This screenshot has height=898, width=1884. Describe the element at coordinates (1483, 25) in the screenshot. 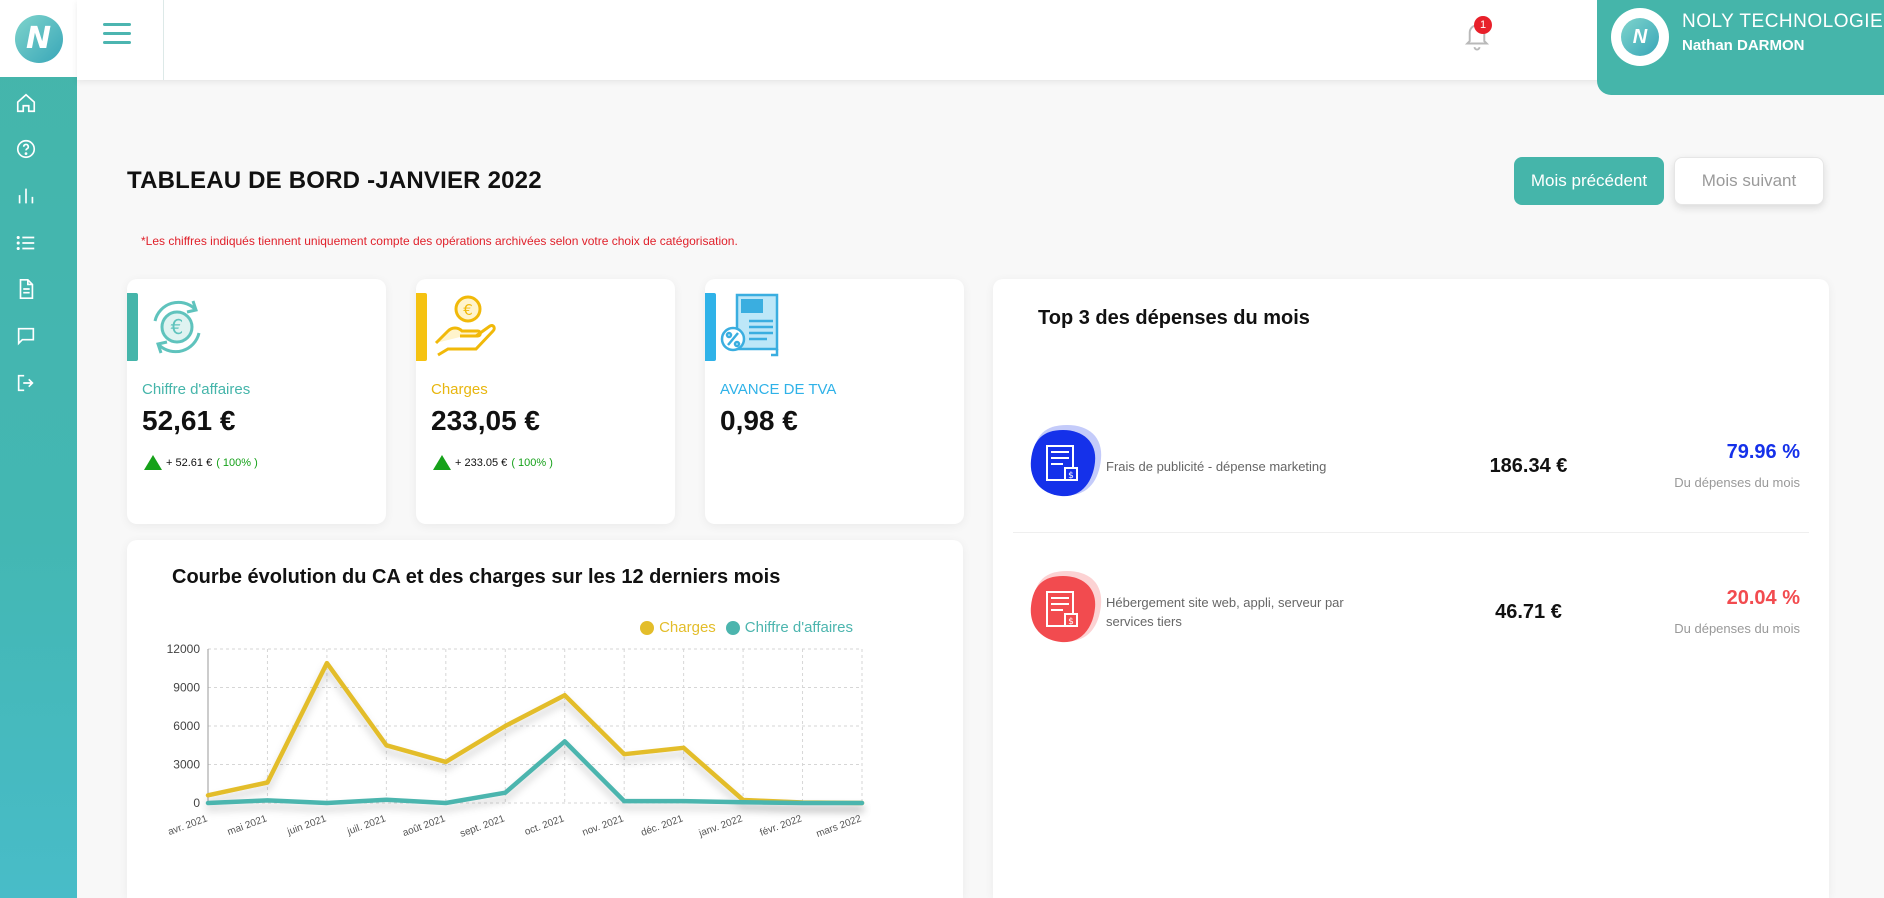

I see `notification-badge: 1` at that location.